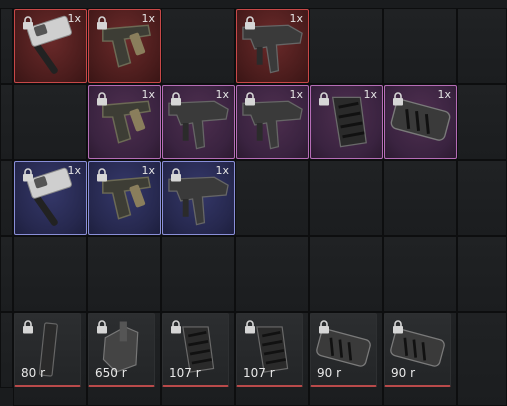 This screenshot has height=406, width=507. I want to click on item-price: 650 r, so click(111, 373).